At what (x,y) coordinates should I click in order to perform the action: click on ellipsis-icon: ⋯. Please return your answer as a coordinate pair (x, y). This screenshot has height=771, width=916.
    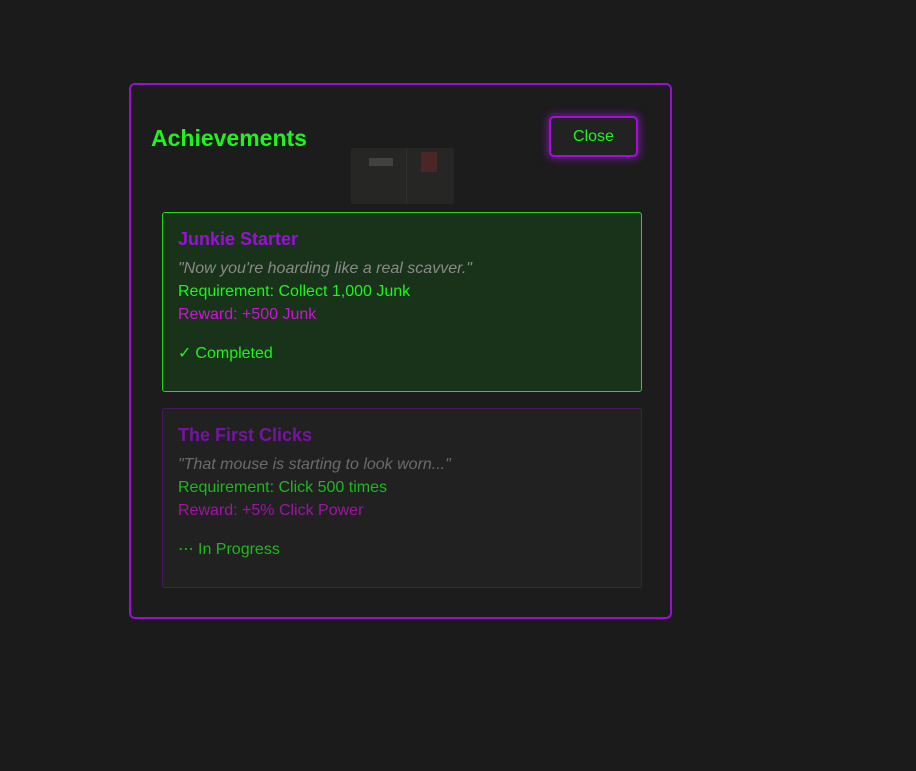
    Looking at the image, I should click on (186, 549).